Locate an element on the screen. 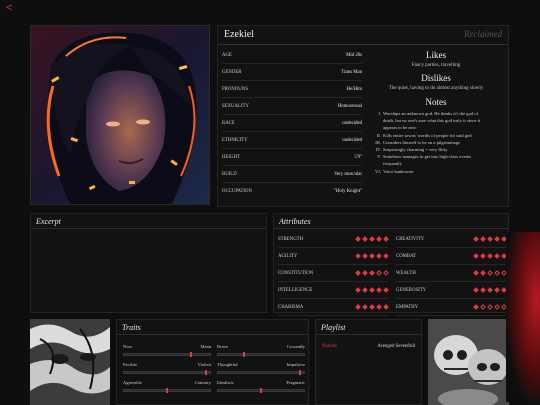  trait-right-label: Mean is located at coordinates (205, 346).